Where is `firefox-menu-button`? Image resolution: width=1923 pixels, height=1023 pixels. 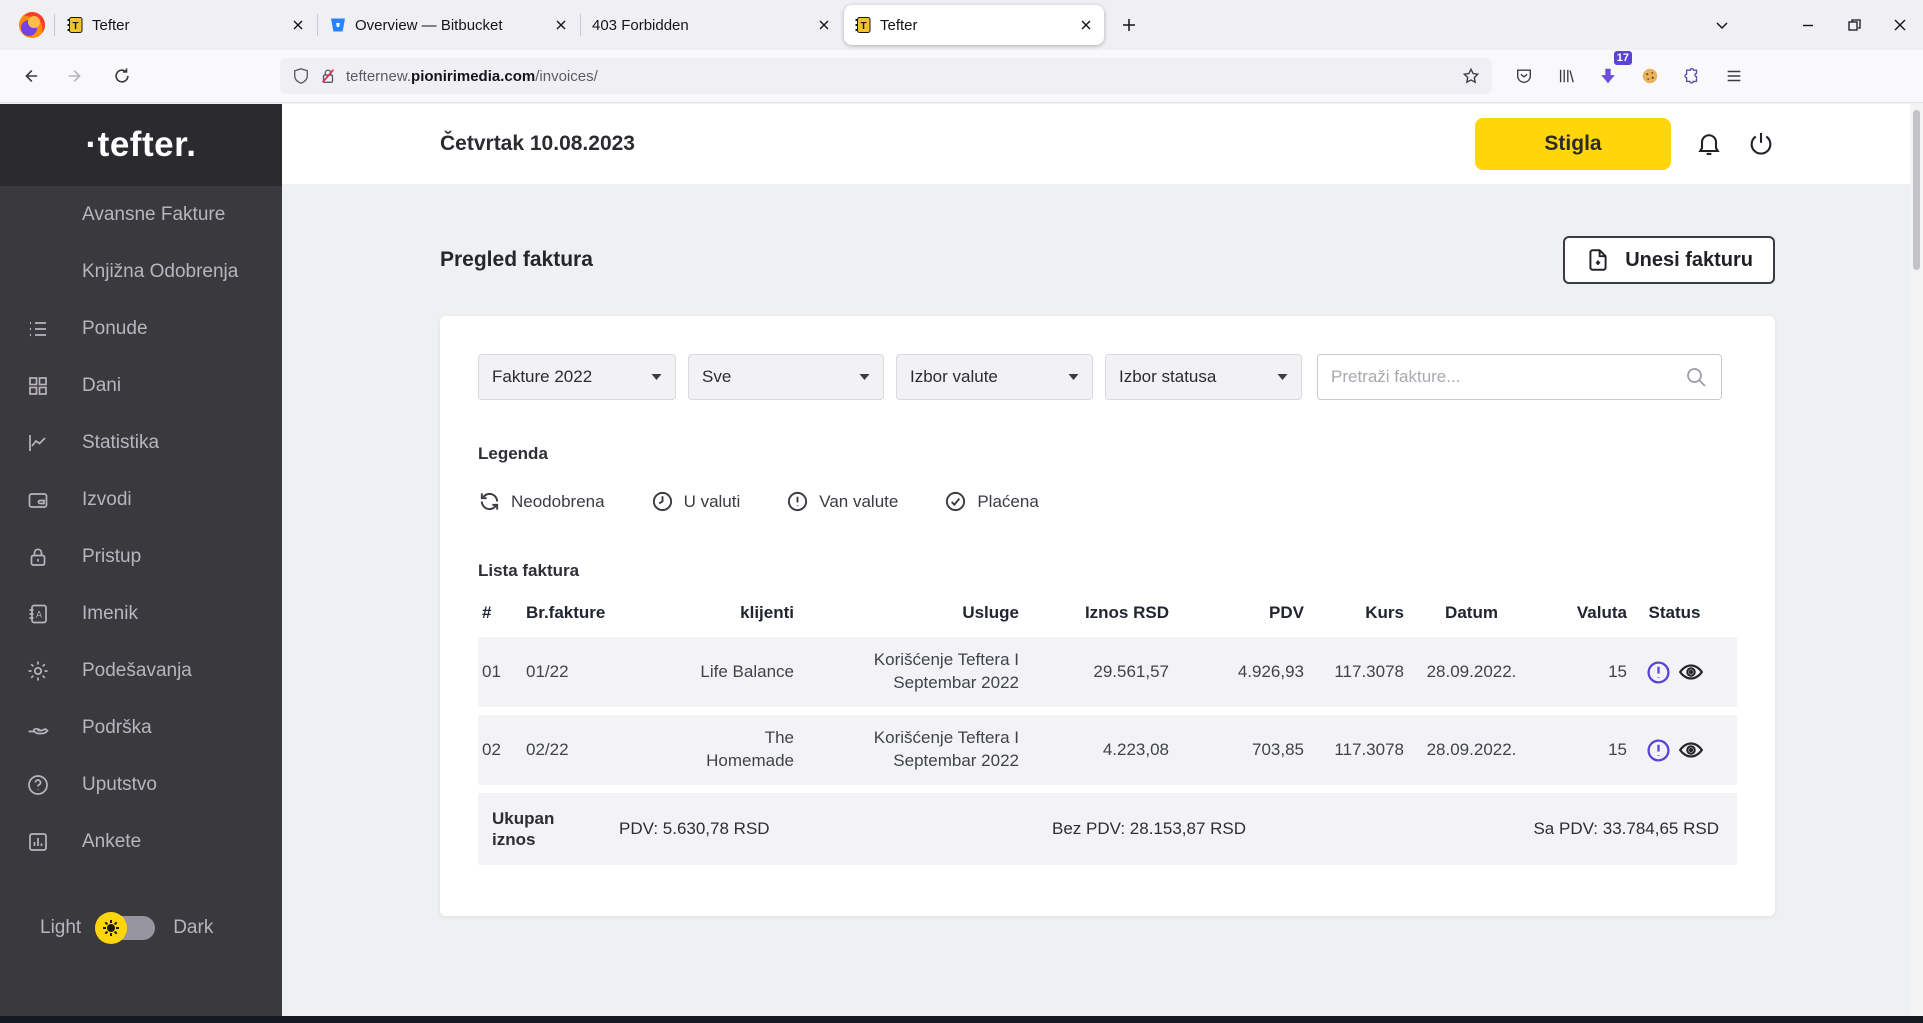 firefox-menu-button is located at coordinates (32, 25).